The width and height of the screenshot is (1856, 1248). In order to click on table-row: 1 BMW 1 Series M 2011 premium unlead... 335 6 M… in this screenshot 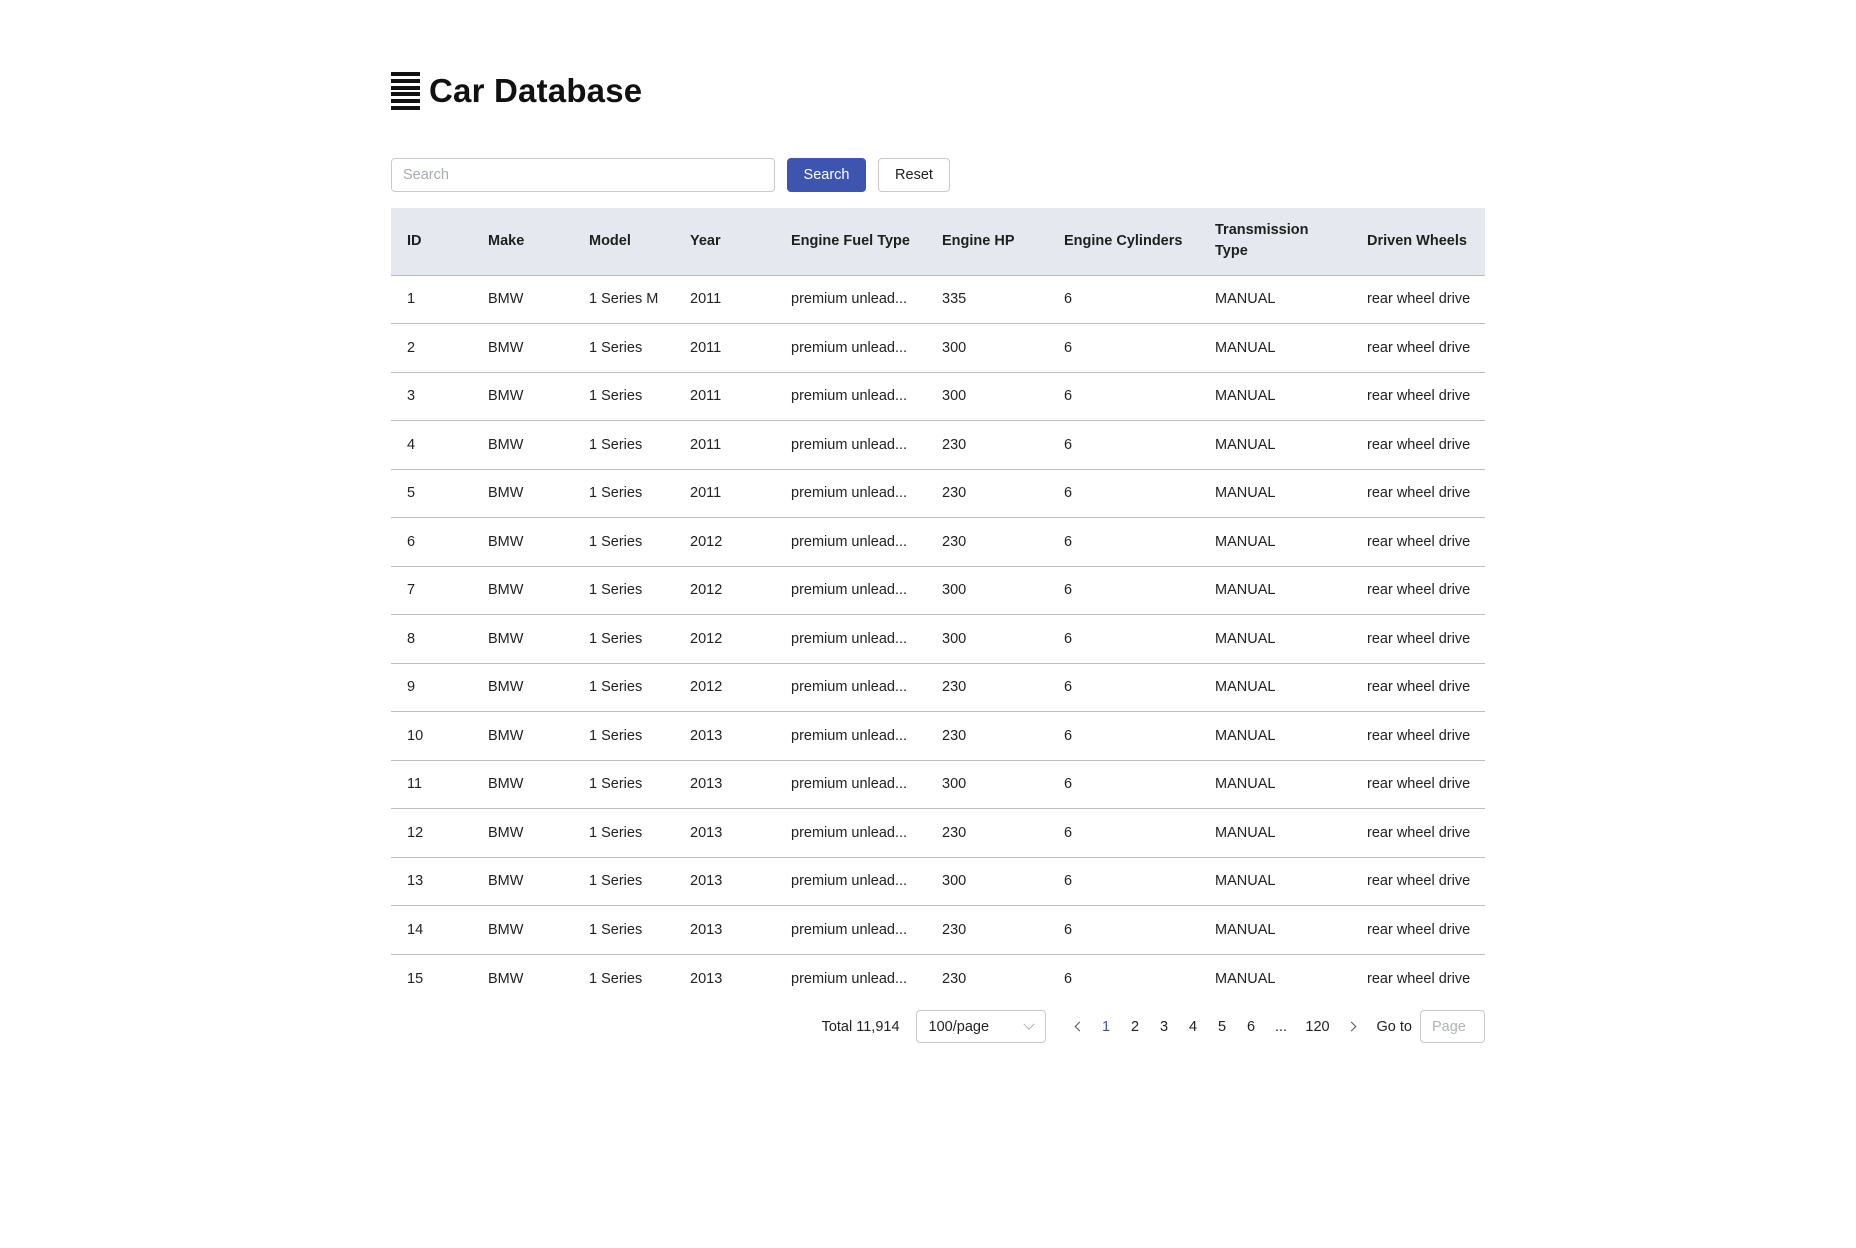, I will do `click(938, 299)`.